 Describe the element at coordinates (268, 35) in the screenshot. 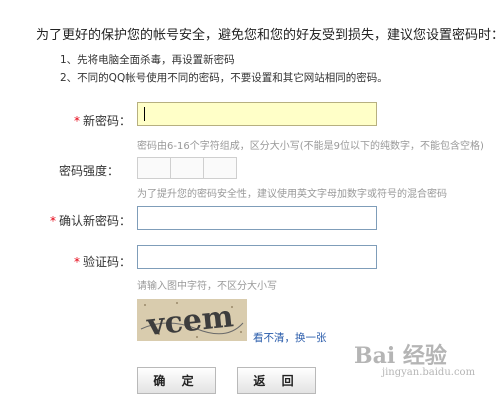

I see `intro-text: 为了更好的保护您的帐号安全，避免您和您的好友受到损失，建议您设置密码时：` at that location.